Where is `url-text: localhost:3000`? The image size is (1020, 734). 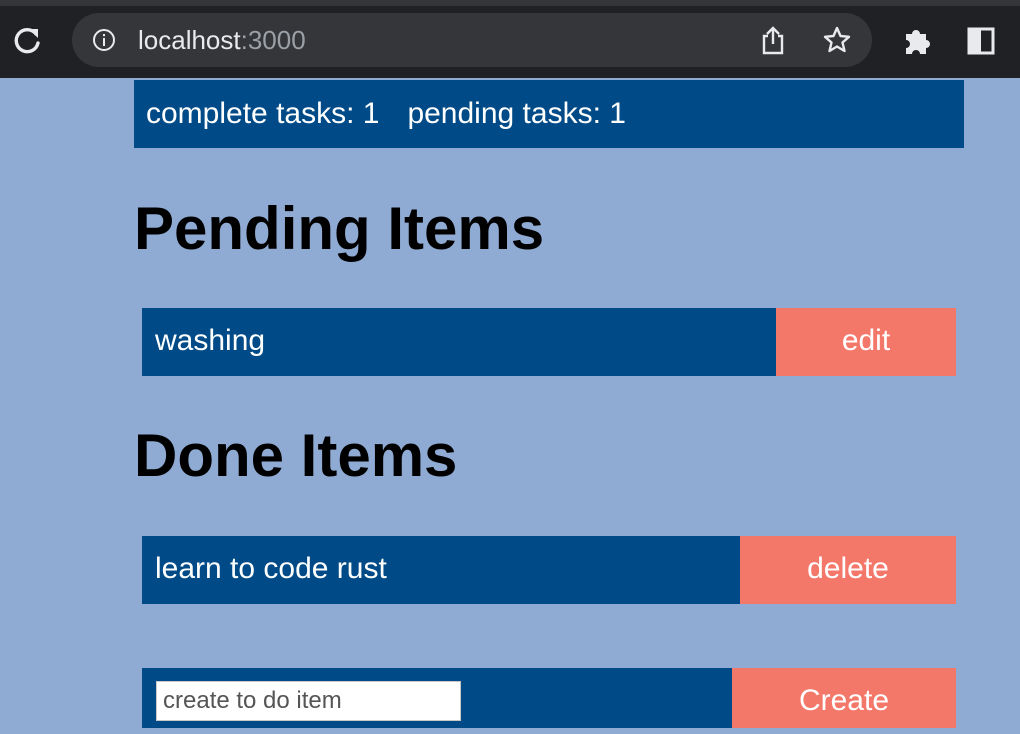
url-text: localhost:3000 is located at coordinates (222, 40).